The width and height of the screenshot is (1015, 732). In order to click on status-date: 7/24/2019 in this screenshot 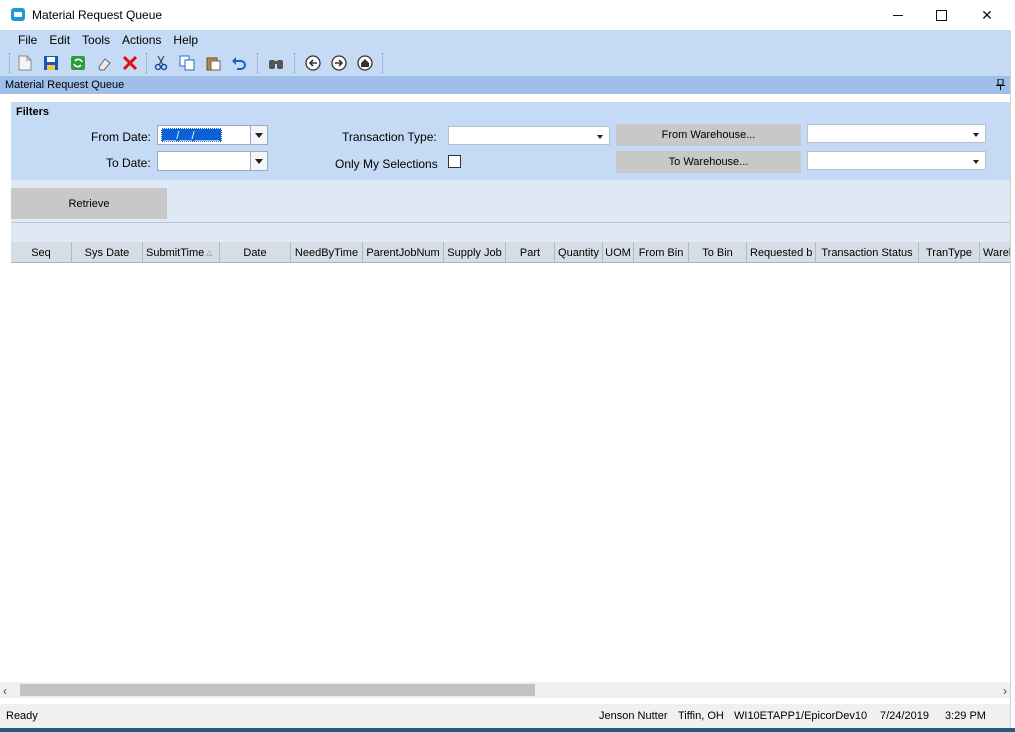, I will do `click(904, 716)`.